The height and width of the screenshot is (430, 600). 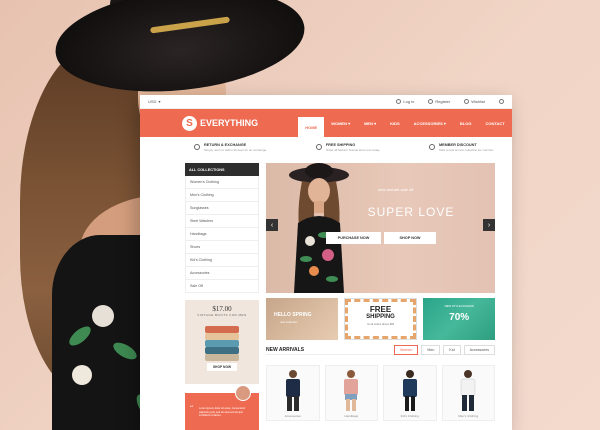 What do you see at coordinates (222, 309) in the screenshot?
I see `promo-price: $17.00` at bounding box center [222, 309].